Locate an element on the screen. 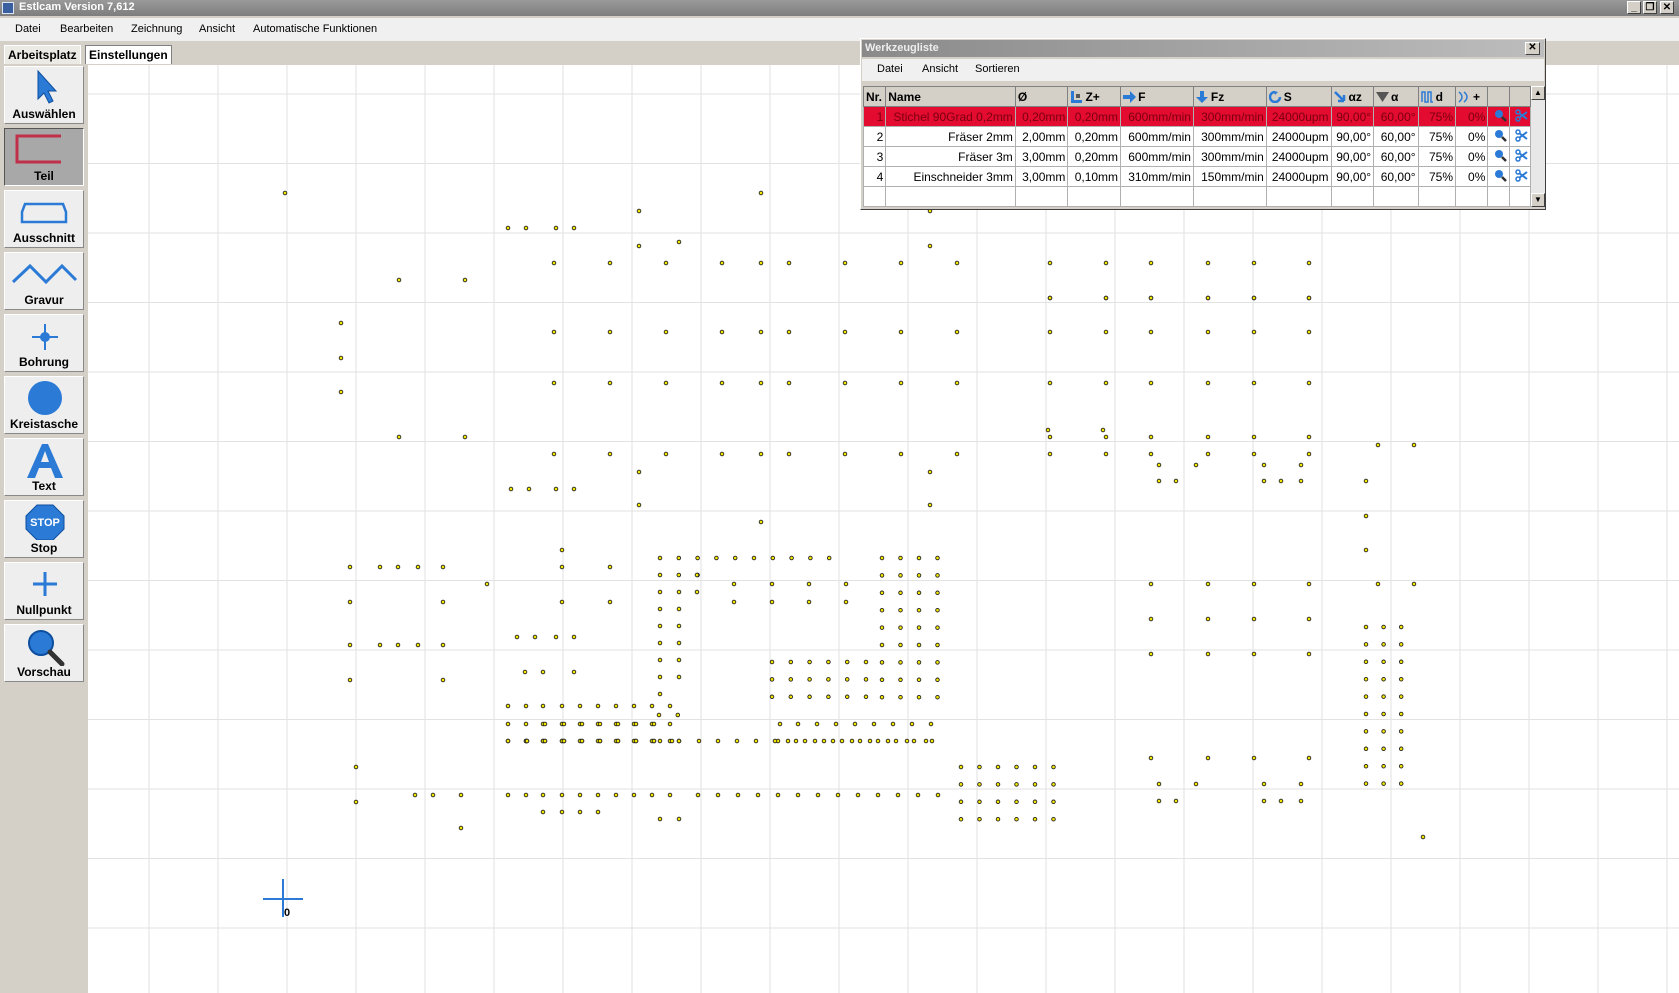 This screenshot has height=993, width=1679. tool-list-close-button: ✕ is located at coordinates (1532, 48).